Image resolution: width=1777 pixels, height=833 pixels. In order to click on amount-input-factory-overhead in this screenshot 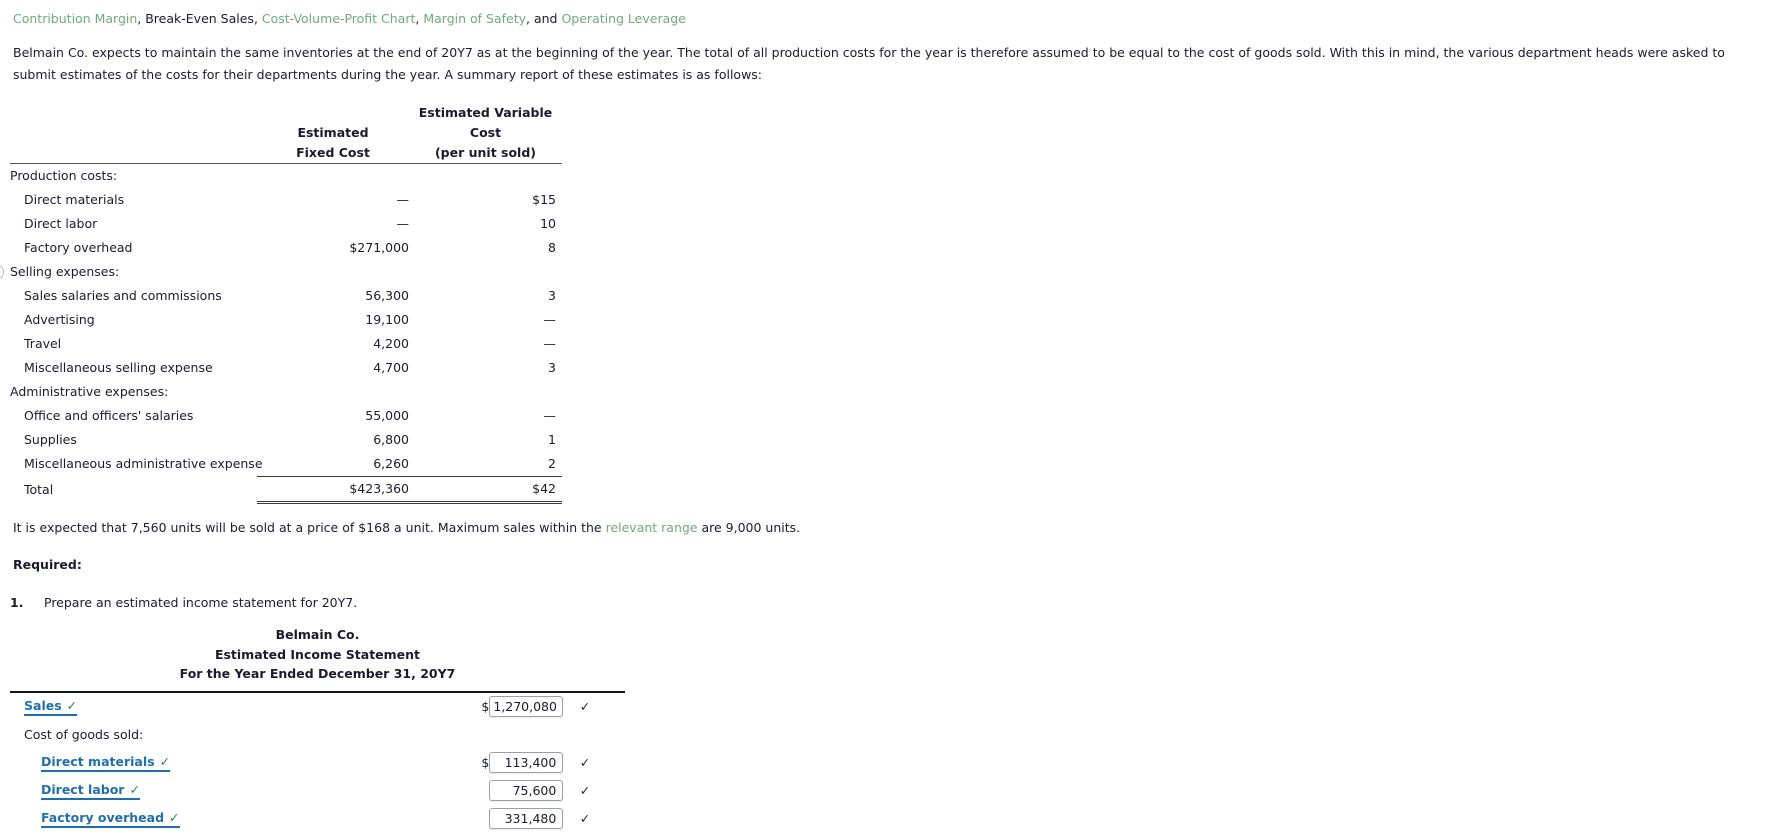, I will do `click(526, 818)`.